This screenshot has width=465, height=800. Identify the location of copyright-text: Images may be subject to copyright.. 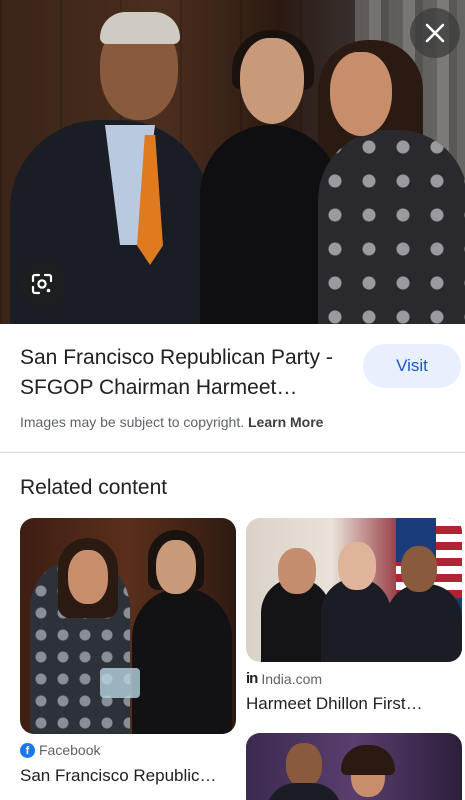
(132, 422).